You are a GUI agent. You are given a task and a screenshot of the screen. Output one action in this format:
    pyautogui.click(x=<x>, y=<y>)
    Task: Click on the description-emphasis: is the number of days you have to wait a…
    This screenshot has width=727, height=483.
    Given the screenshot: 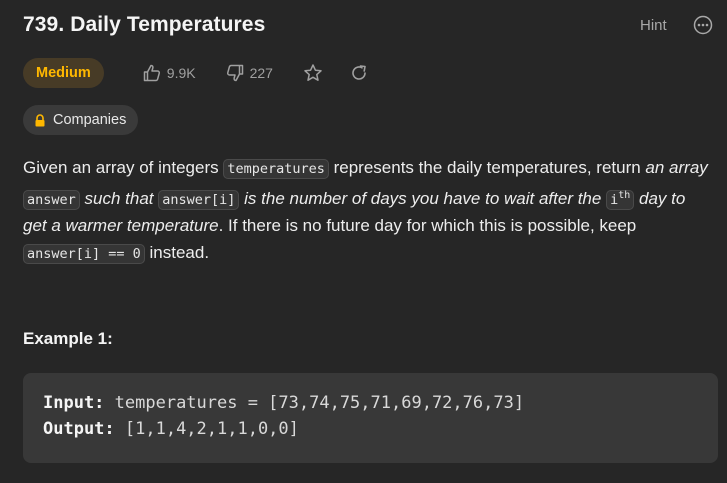 What is the action you would take?
    pyautogui.click(x=423, y=198)
    